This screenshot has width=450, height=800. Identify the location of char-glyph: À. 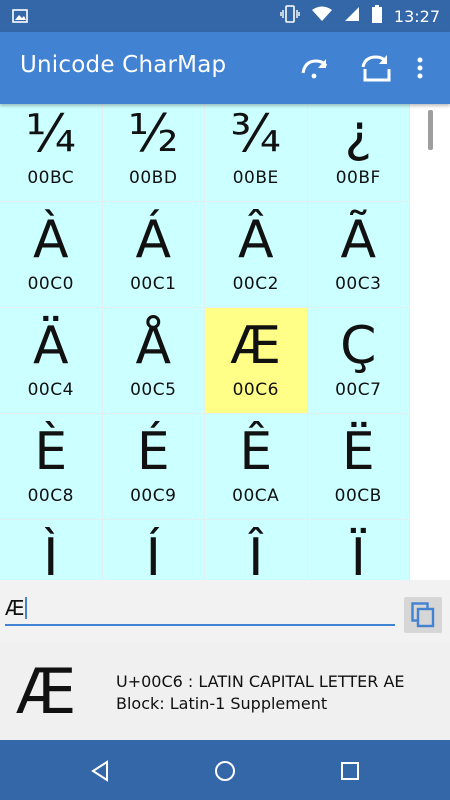
(50, 240).